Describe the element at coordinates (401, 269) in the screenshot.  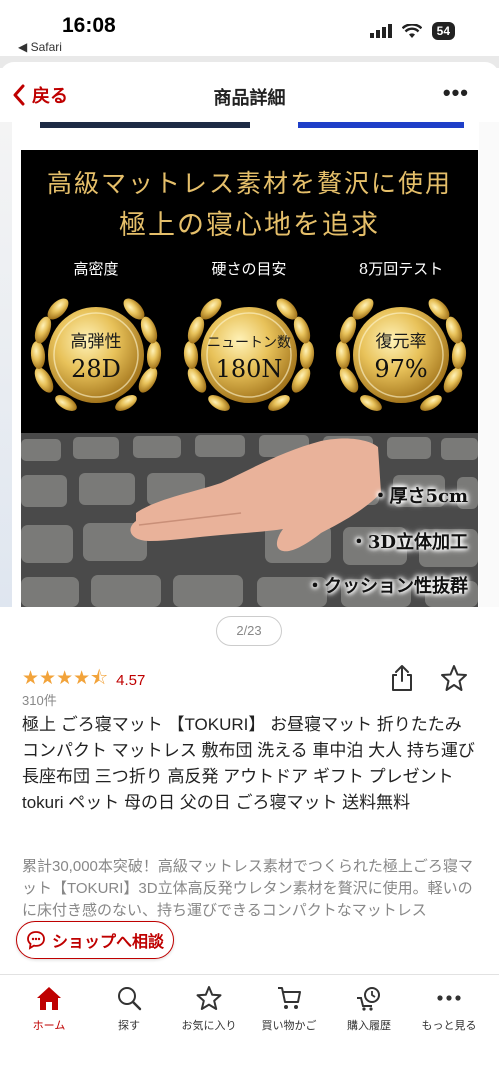
I see `badge-caption: 8万回テスト` at that location.